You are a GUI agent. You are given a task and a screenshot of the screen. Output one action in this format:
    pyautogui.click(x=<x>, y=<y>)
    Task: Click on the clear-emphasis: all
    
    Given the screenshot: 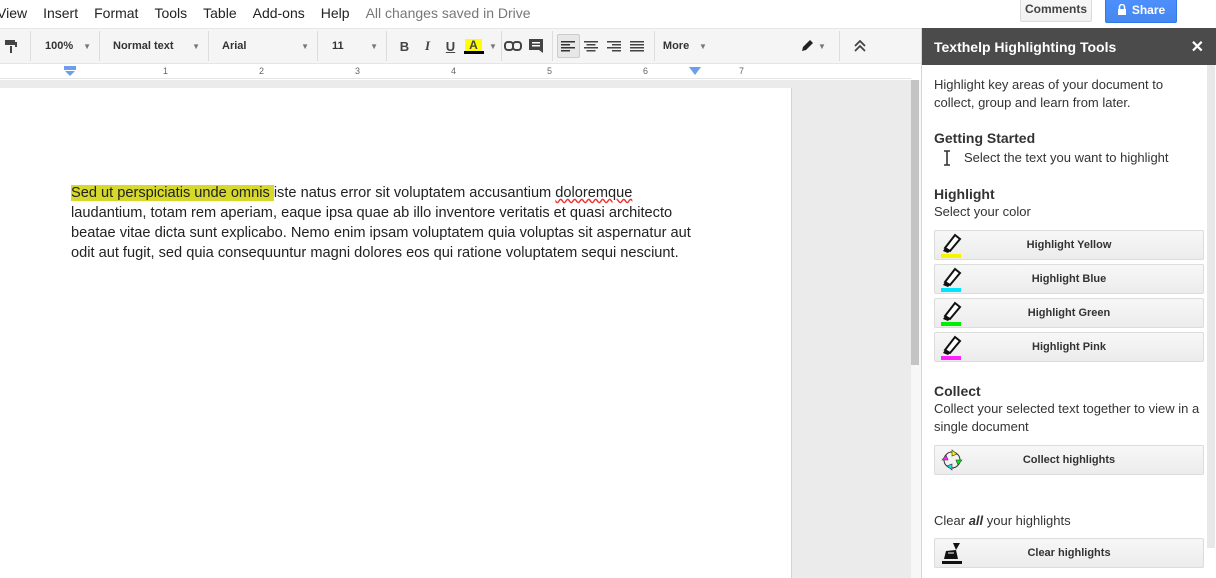 What is the action you would take?
    pyautogui.click(x=976, y=520)
    